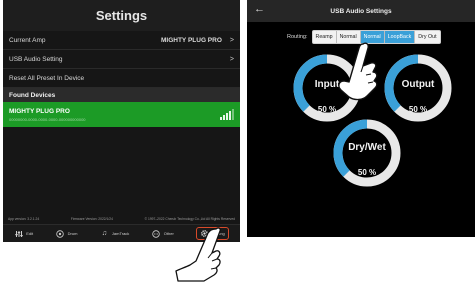 This screenshot has height=283, width=475. I want to click on signal-strength-icon, so click(227, 114).